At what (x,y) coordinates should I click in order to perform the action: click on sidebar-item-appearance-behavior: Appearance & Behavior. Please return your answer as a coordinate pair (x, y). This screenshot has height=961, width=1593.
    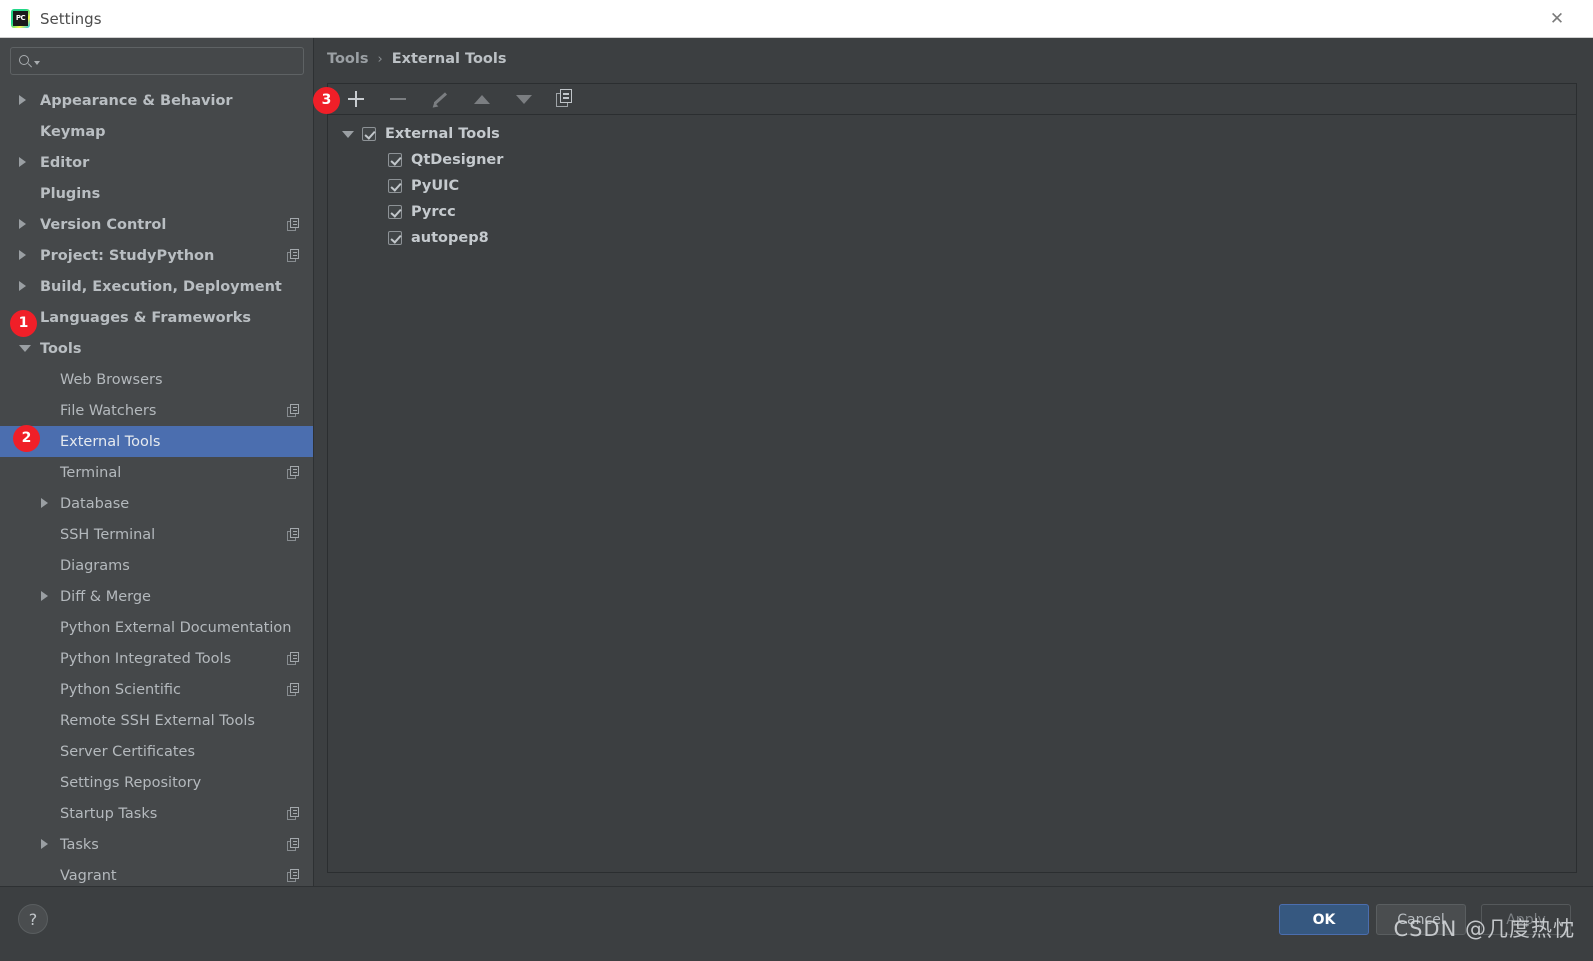
    Looking at the image, I should click on (156, 100).